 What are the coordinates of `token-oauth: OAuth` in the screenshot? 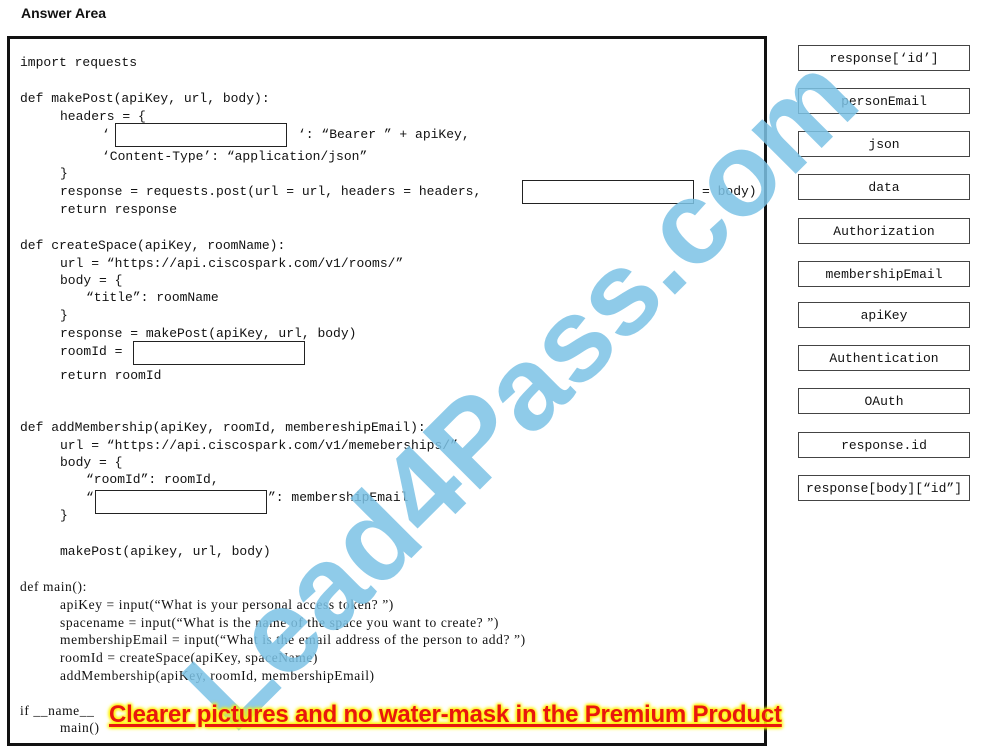 It's located at (884, 401).